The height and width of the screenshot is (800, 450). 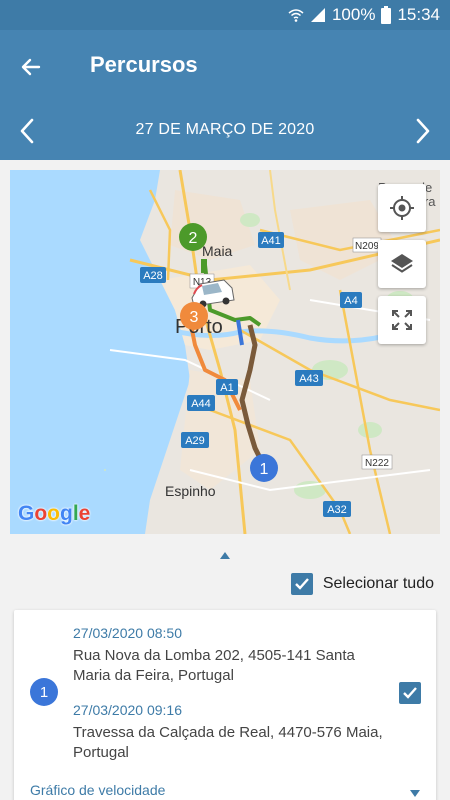 What do you see at coordinates (418, 14) in the screenshot?
I see `clock: 15:34` at bounding box center [418, 14].